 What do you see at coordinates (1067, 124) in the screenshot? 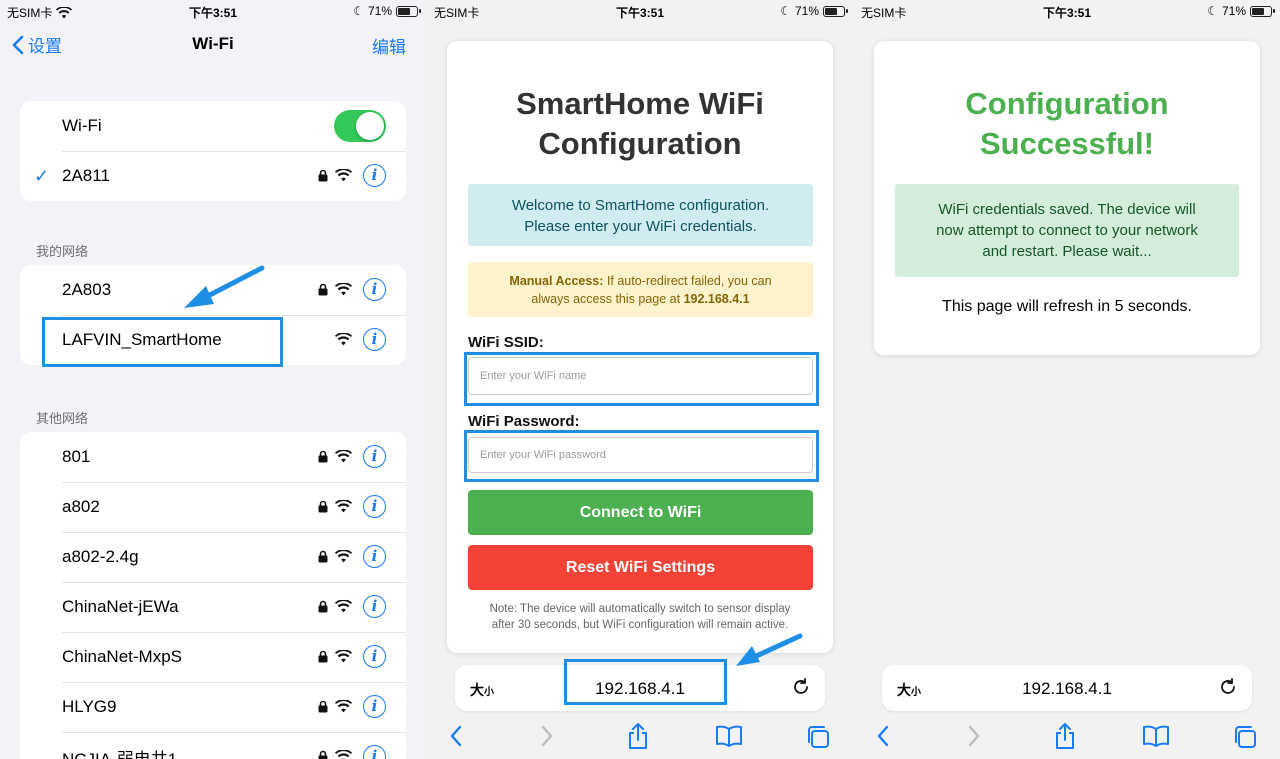
I see `success-title: Configuration Successful!` at bounding box center [1067, 124].